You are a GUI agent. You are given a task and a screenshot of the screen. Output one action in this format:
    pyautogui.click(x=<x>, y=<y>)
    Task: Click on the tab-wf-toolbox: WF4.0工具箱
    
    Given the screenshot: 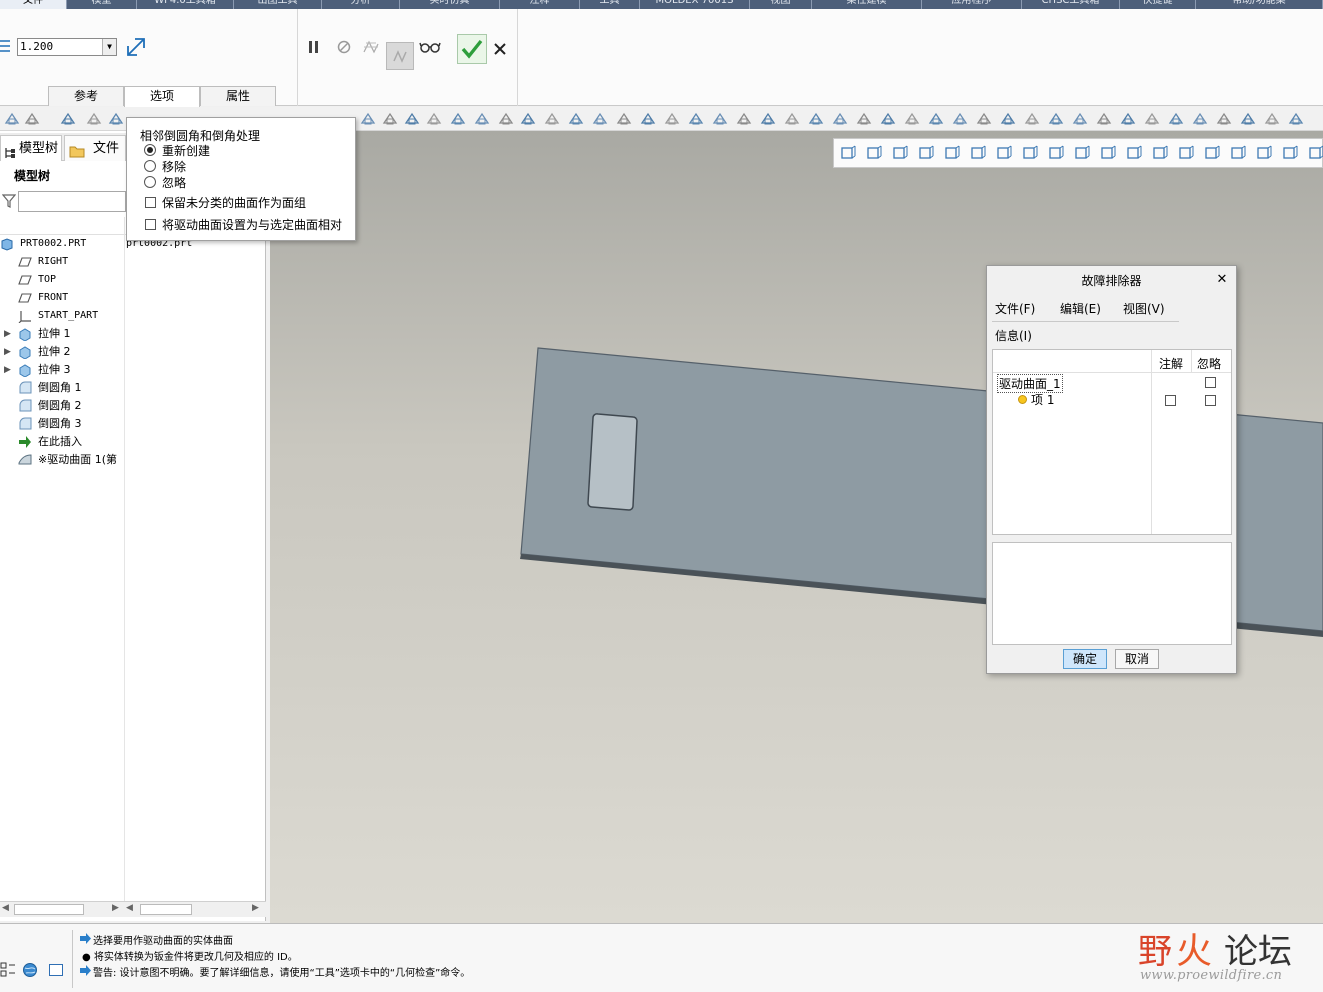 What is the action you would take?
    pyautogui.click(x=185, y=4)
    